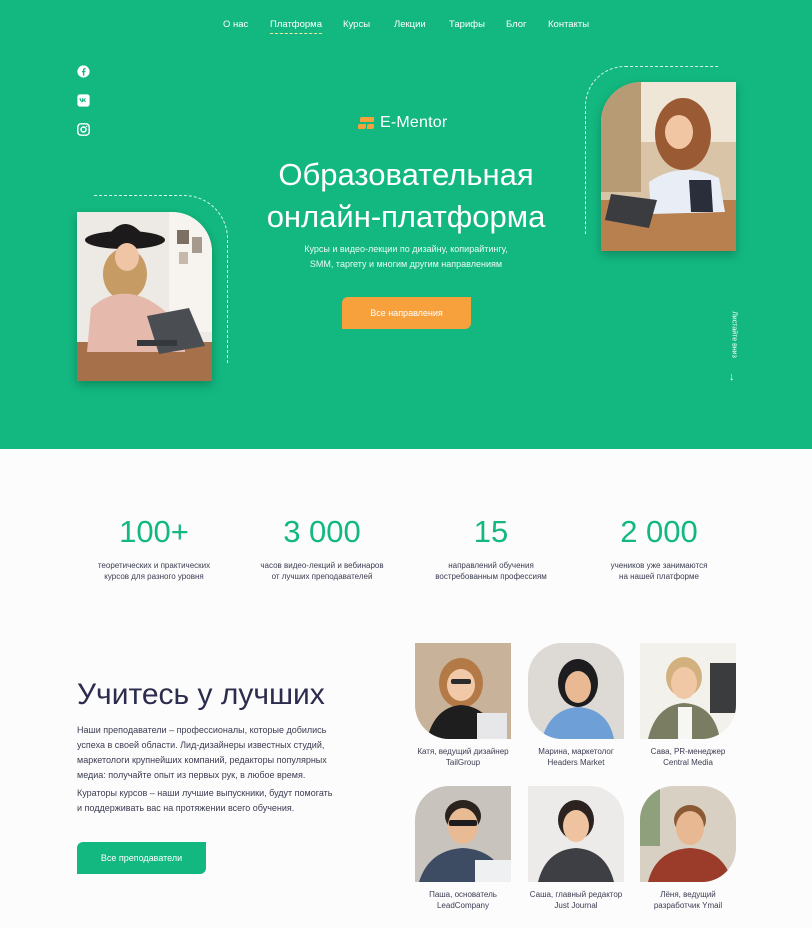 Image resolution: width=812 pixels, height=928 pixels. What do you see at coordinates (463, 900) in the screenshot?
I see `teacher-caption: Паша, основатель LeadCompany` at bounding box center [463, 900].